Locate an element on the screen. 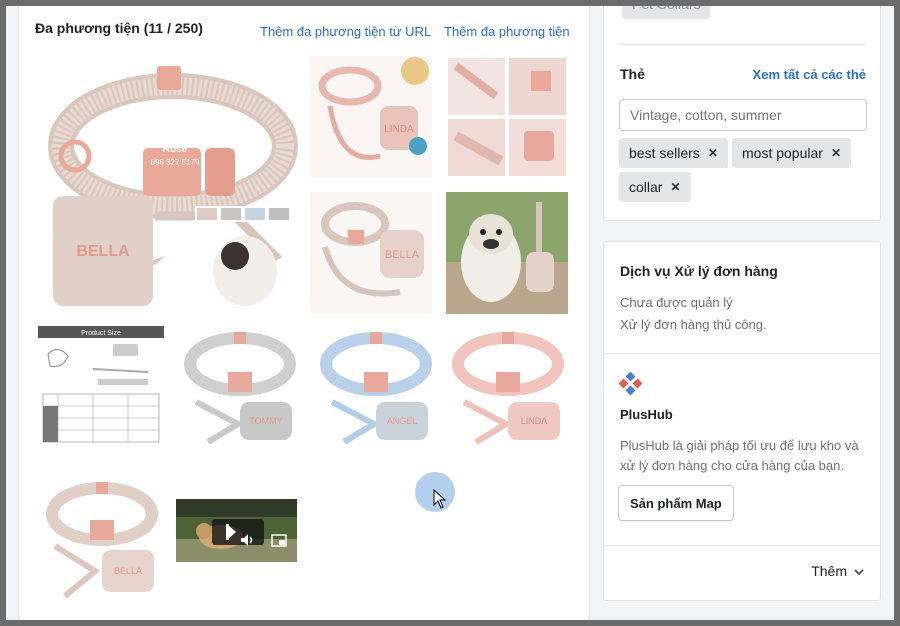  tags-title: Thẻ is located at coordinates (632, 74).